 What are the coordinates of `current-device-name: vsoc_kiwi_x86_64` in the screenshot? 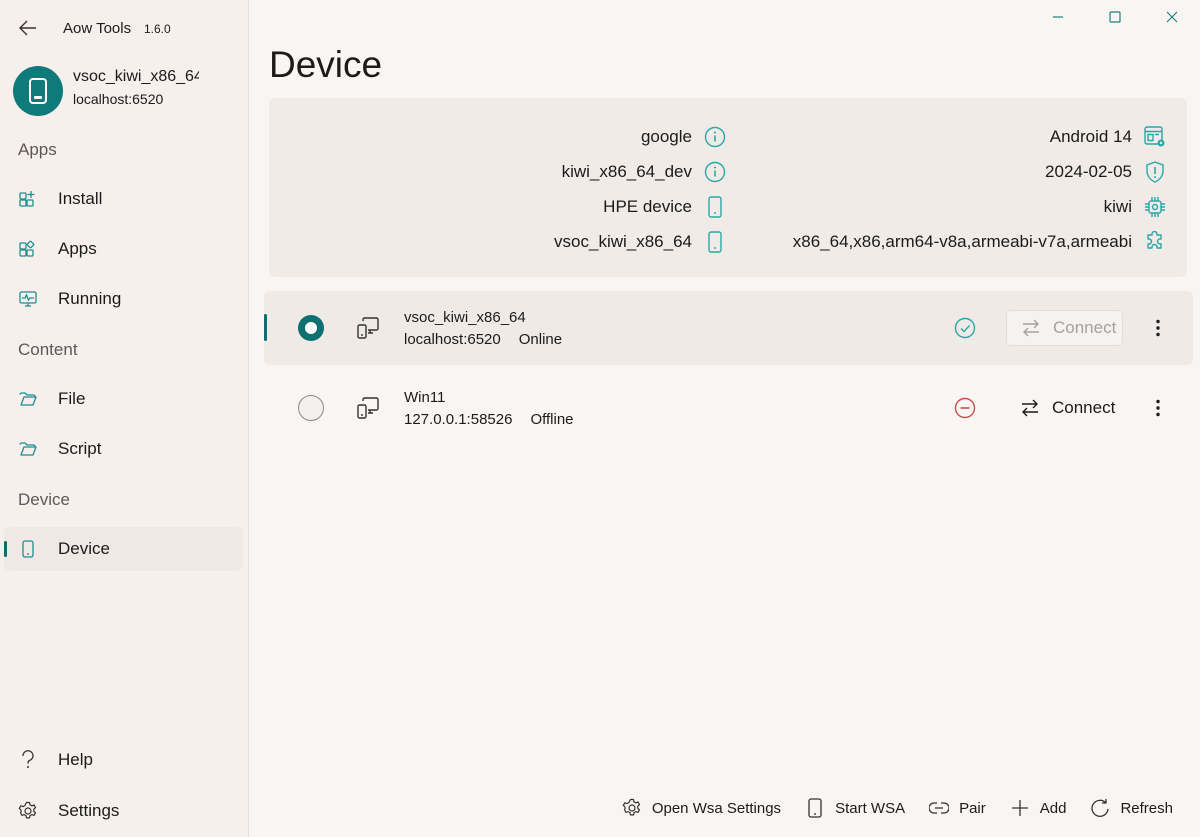 It's located at (136, 76).